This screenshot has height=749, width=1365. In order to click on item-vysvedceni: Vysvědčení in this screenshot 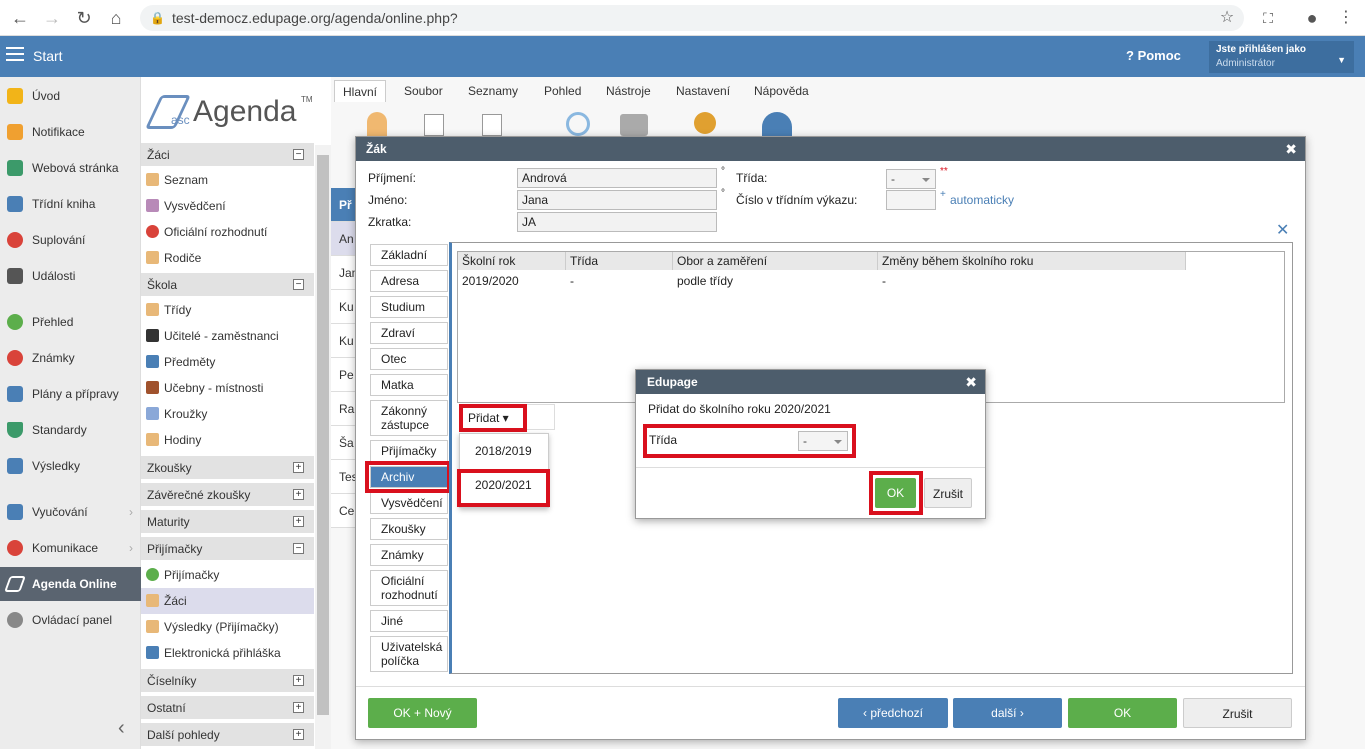, I will do `click(227, 206)`.